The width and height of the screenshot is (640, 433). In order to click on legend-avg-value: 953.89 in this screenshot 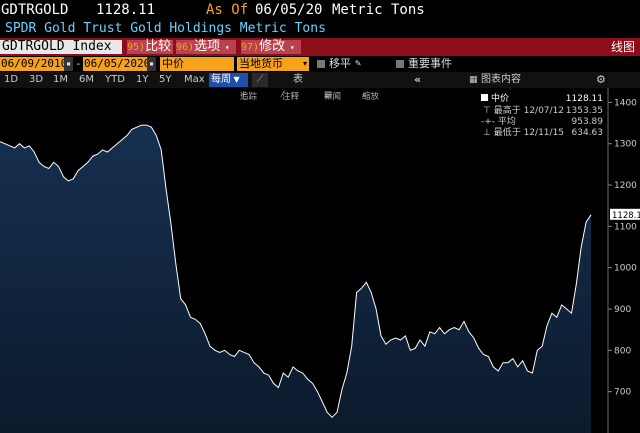, I will do `click(587, 122)`.